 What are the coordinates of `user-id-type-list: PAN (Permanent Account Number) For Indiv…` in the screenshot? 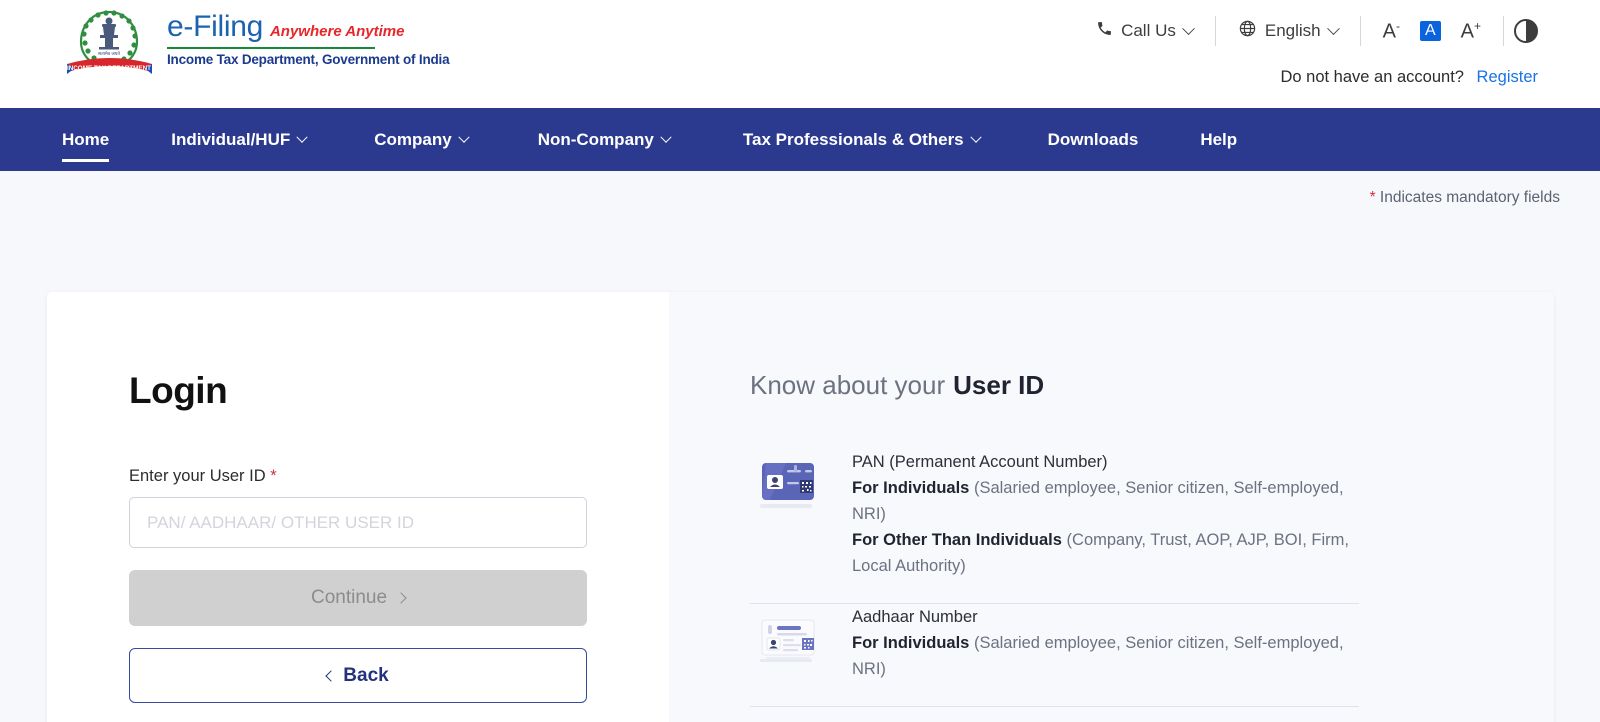 It's located at (1054, 578).